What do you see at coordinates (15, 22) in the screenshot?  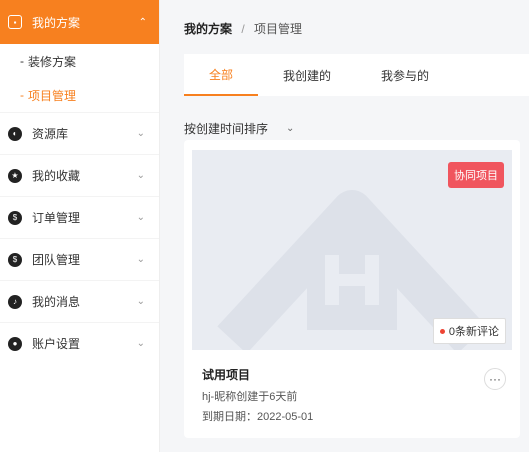 I see `chat-square-icon: ▪` at bounding box center [15, 22].